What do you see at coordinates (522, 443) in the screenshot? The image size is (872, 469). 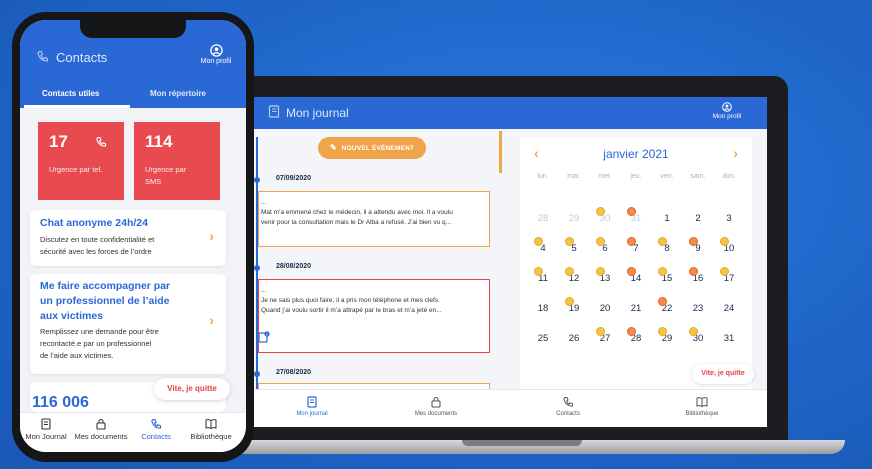 I see `laptop-hinge-notch` at bounding box center [522, 443].